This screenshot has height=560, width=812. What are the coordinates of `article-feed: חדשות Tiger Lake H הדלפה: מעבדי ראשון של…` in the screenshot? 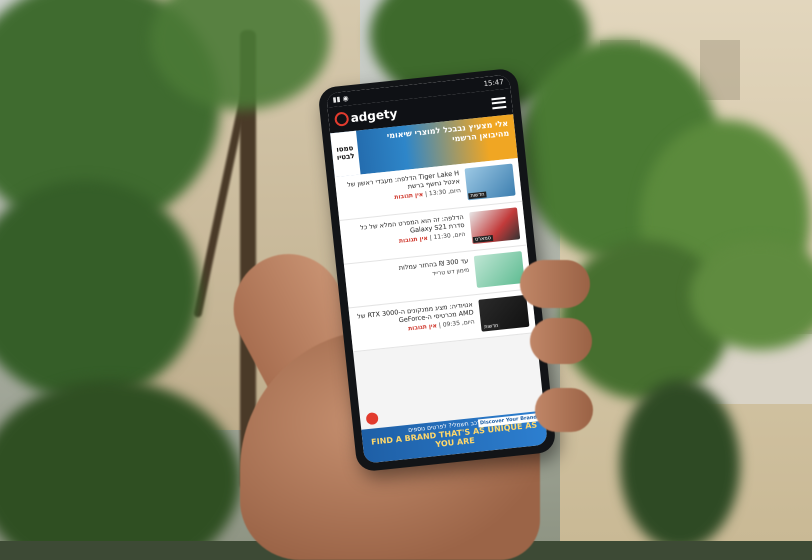 It's located at (435, 255).